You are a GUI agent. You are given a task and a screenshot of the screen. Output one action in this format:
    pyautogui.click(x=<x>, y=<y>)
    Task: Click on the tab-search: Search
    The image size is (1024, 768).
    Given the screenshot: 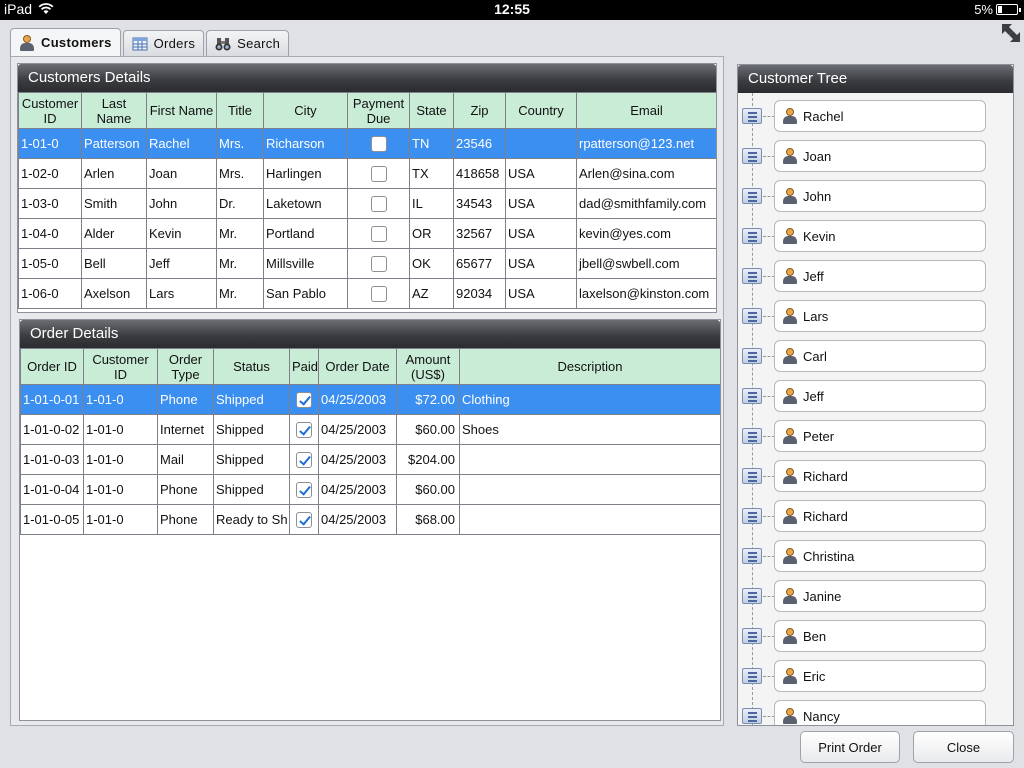 What is the action you would take?
    pyautogui.click(x=248, y=43)
    